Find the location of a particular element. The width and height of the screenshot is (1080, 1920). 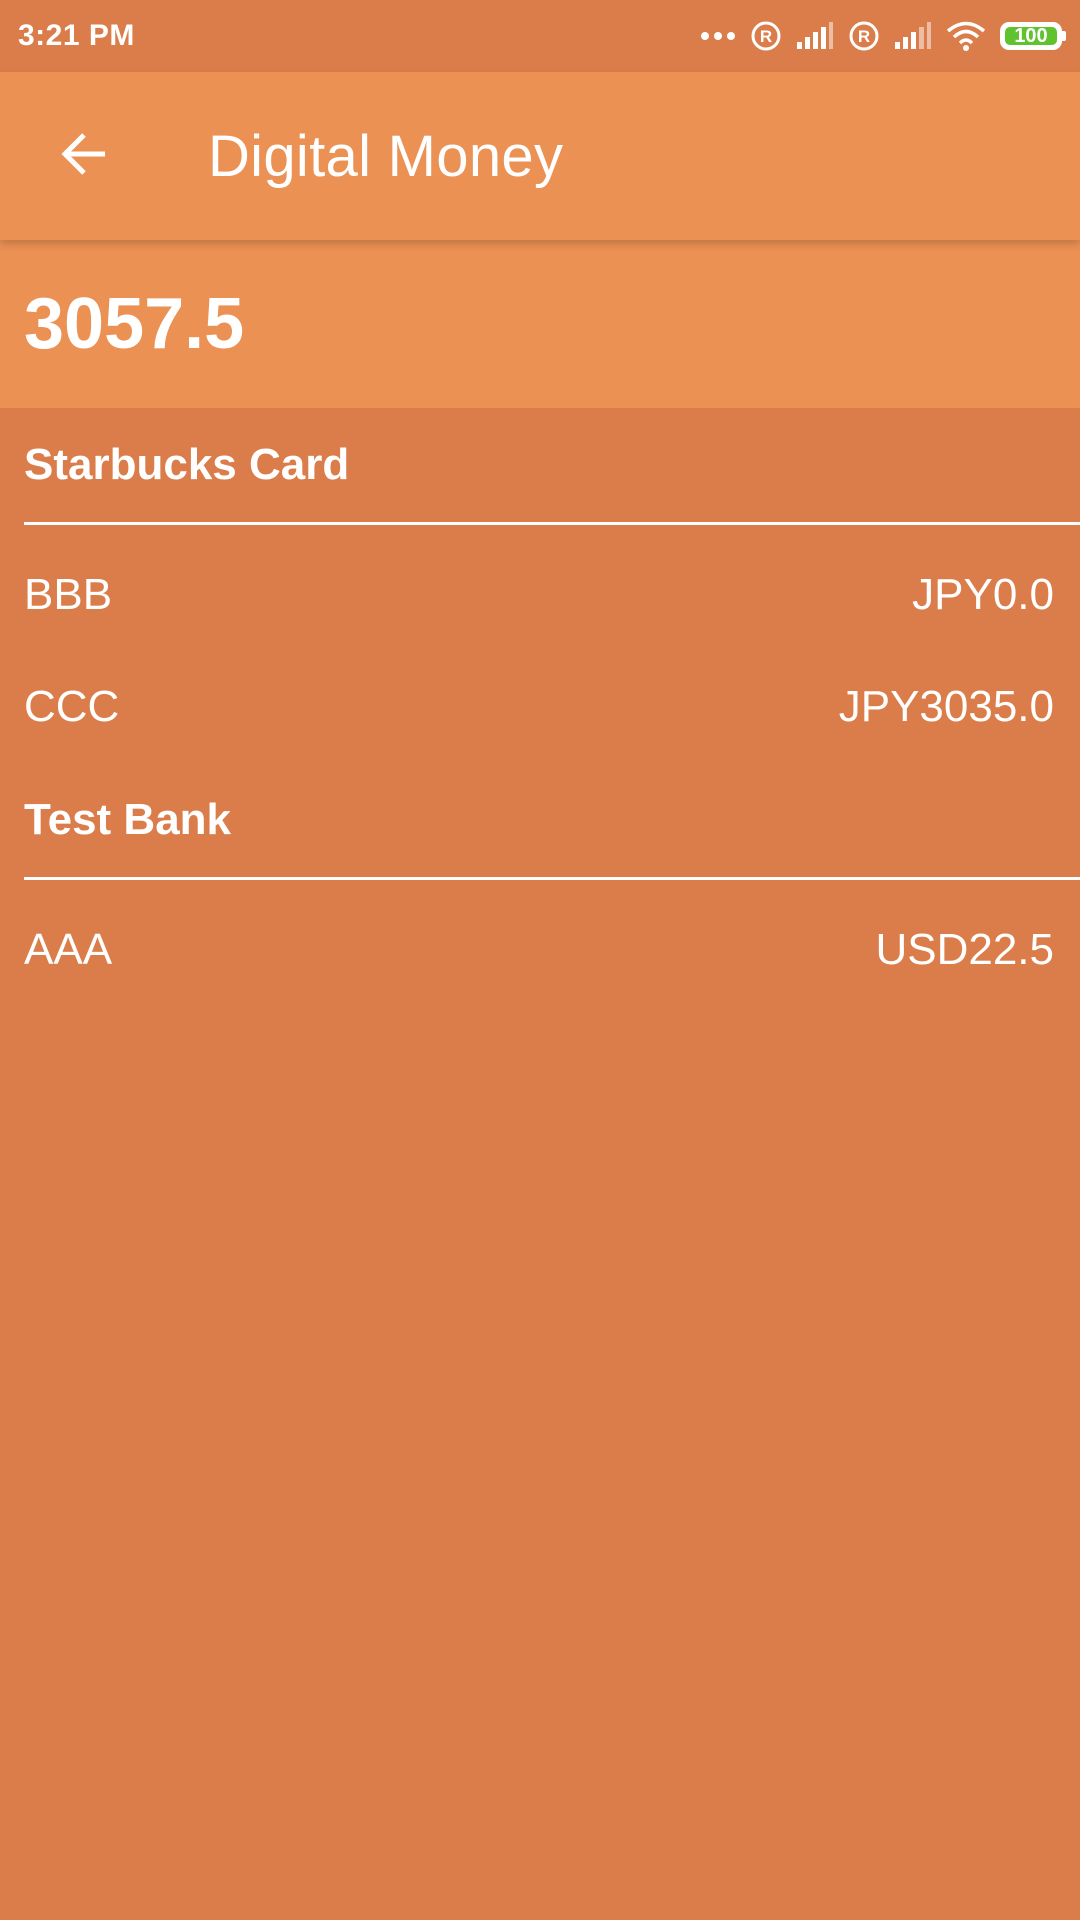

app-bar: Digital Money is located at coordinates (540, 156).